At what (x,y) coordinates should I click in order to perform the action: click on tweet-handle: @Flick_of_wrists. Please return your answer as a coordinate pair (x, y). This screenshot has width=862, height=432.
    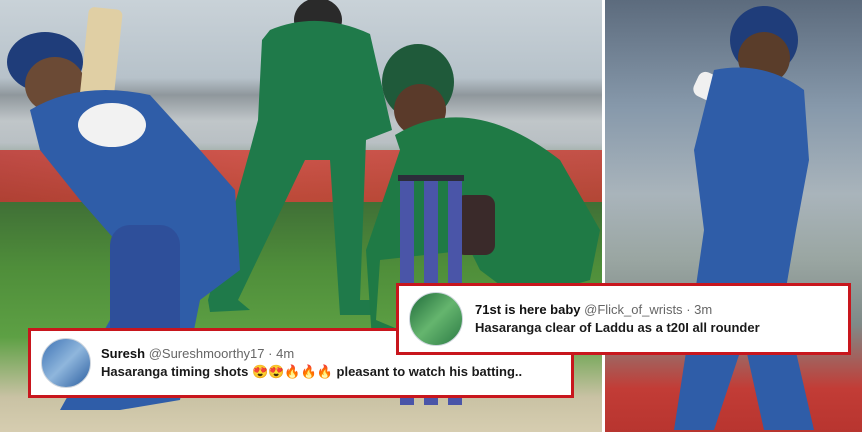
    Looking at the image, I should click on (633, 310).